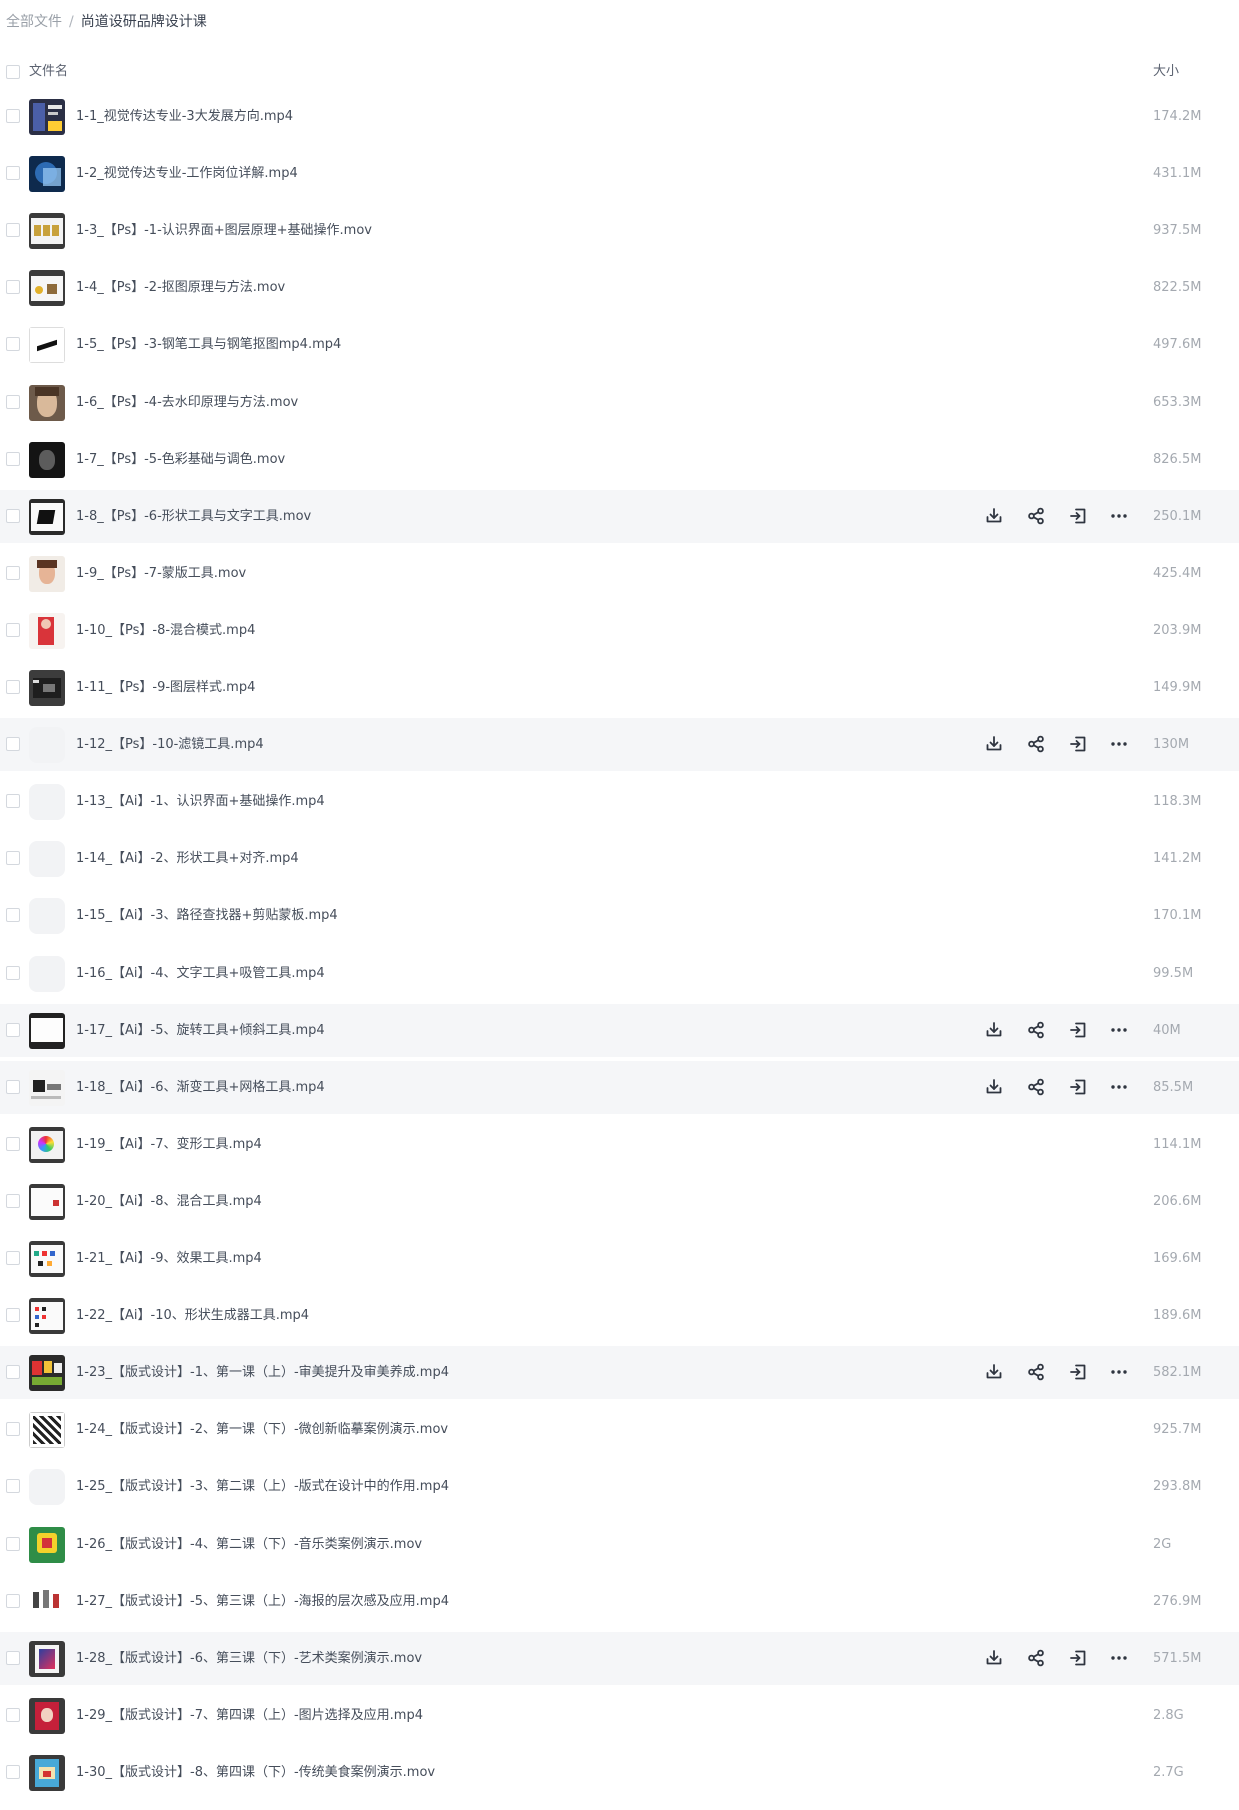  What do you see at coordinates (1166, 72) in the screenshot?
I see `column-header-size: 大小` at bounding box center [1166, 72].